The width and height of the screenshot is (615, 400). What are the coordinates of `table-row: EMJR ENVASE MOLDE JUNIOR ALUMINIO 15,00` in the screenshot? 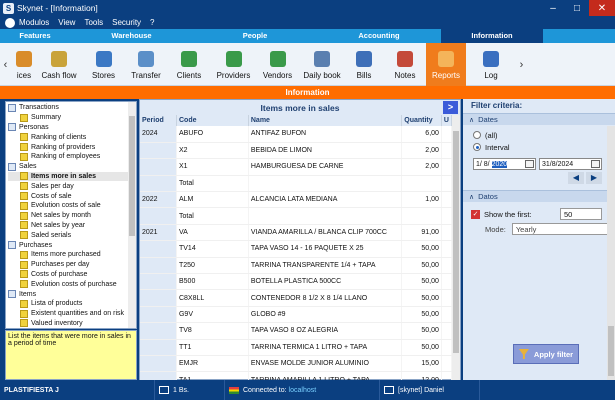 It's located at (296, 364).